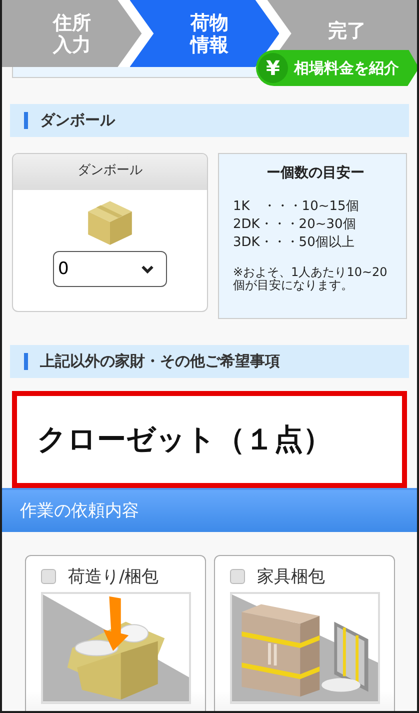 The image size is (419, 713). Describe the element at coordinates (291, 577) in the screenshot. I see `option-label: 家具梱包` at that location.